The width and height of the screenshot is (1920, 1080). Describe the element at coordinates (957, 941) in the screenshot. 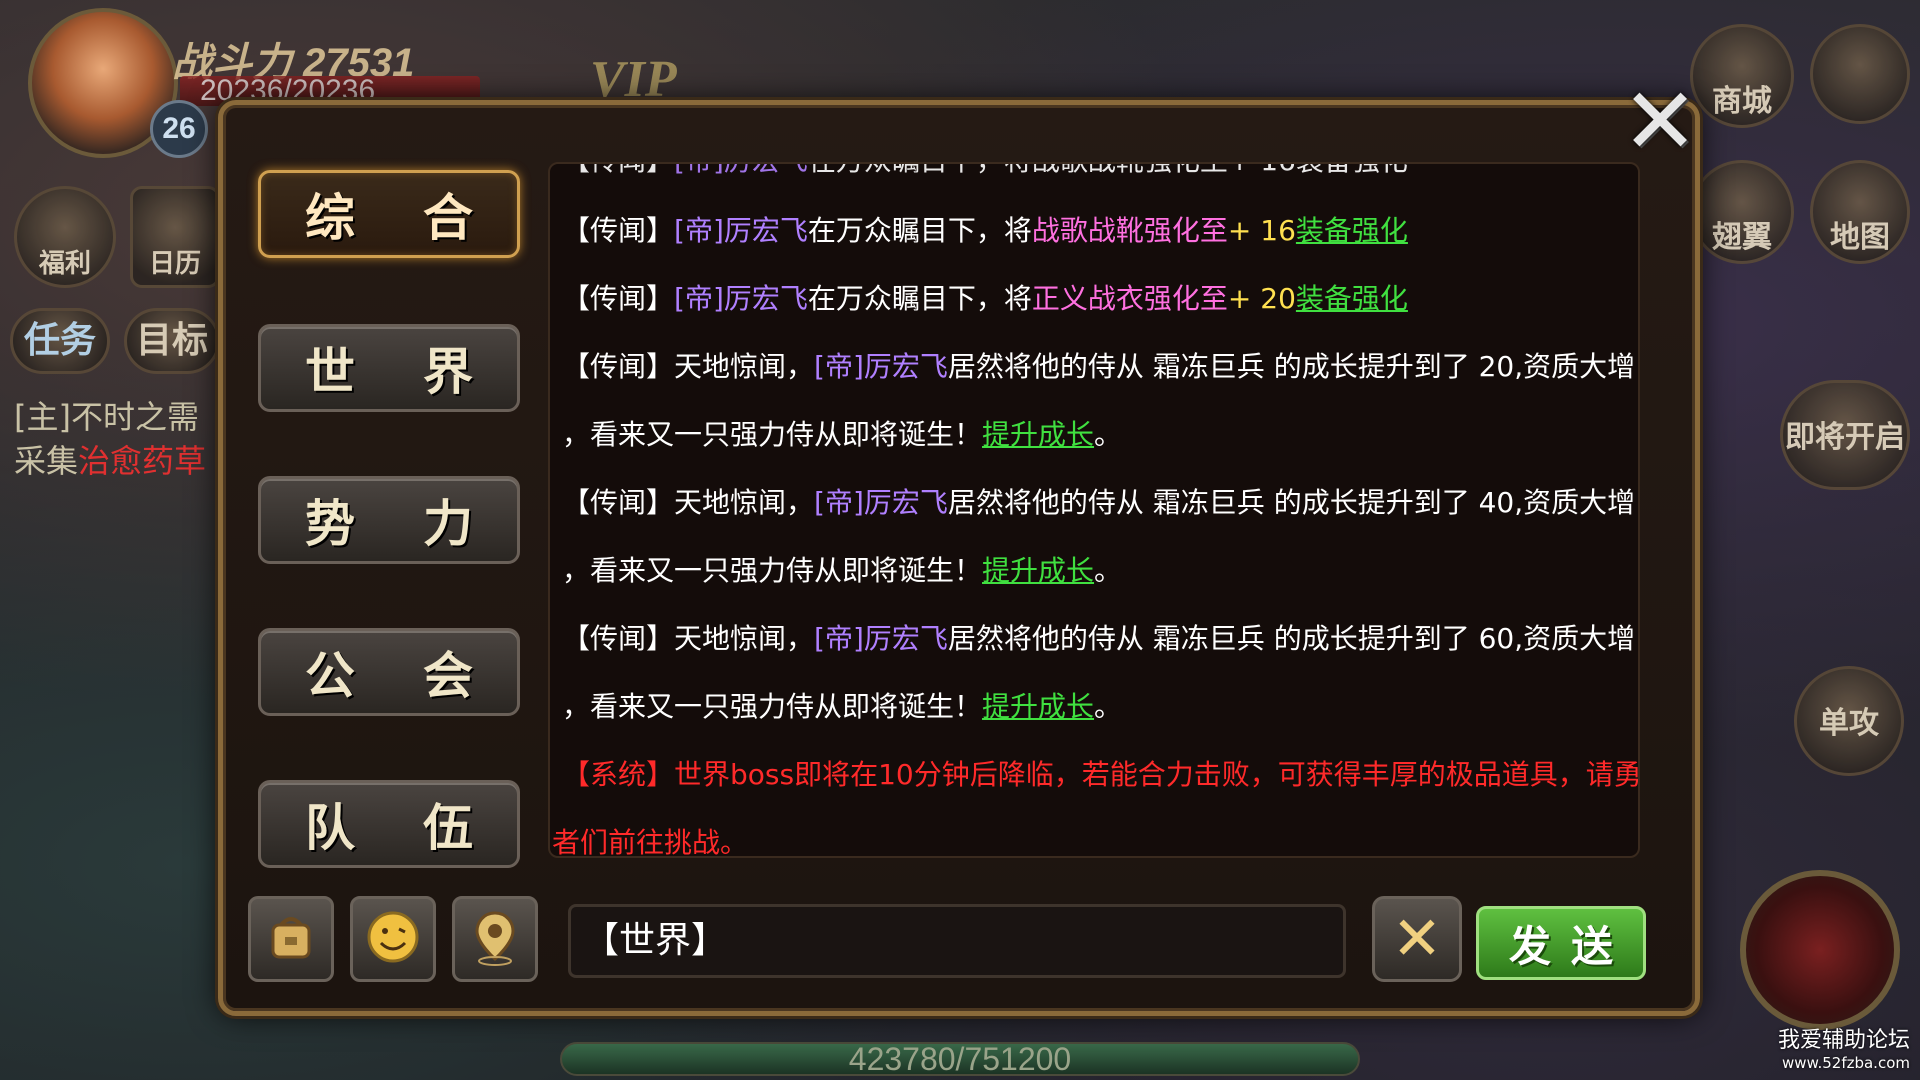

I see `chat-input: 【世界】` at that location.